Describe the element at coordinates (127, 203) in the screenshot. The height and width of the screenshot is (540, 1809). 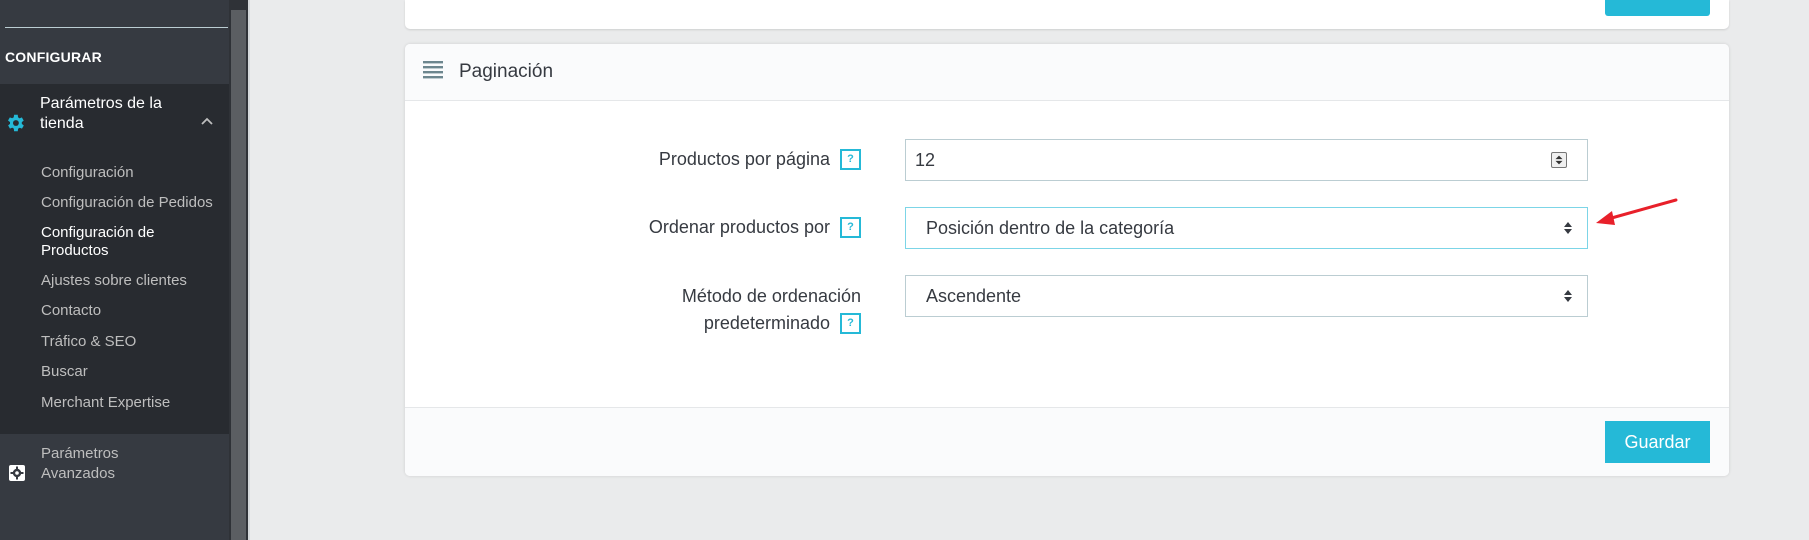
I see `sidebar-item-config-pedidos: Configuración de Pedidos` at that location.